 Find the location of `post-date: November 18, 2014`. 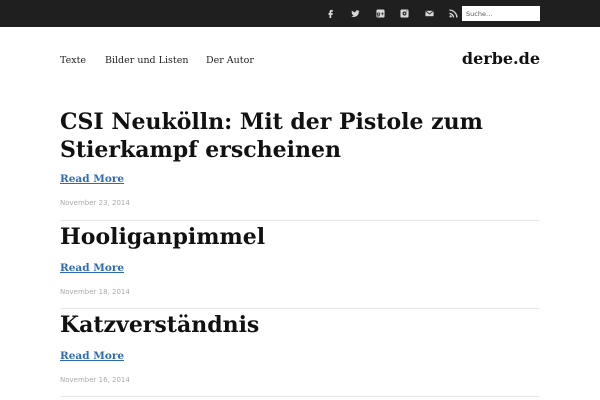

post-date: November 18, 2014 is located at coordinates (95, 292).